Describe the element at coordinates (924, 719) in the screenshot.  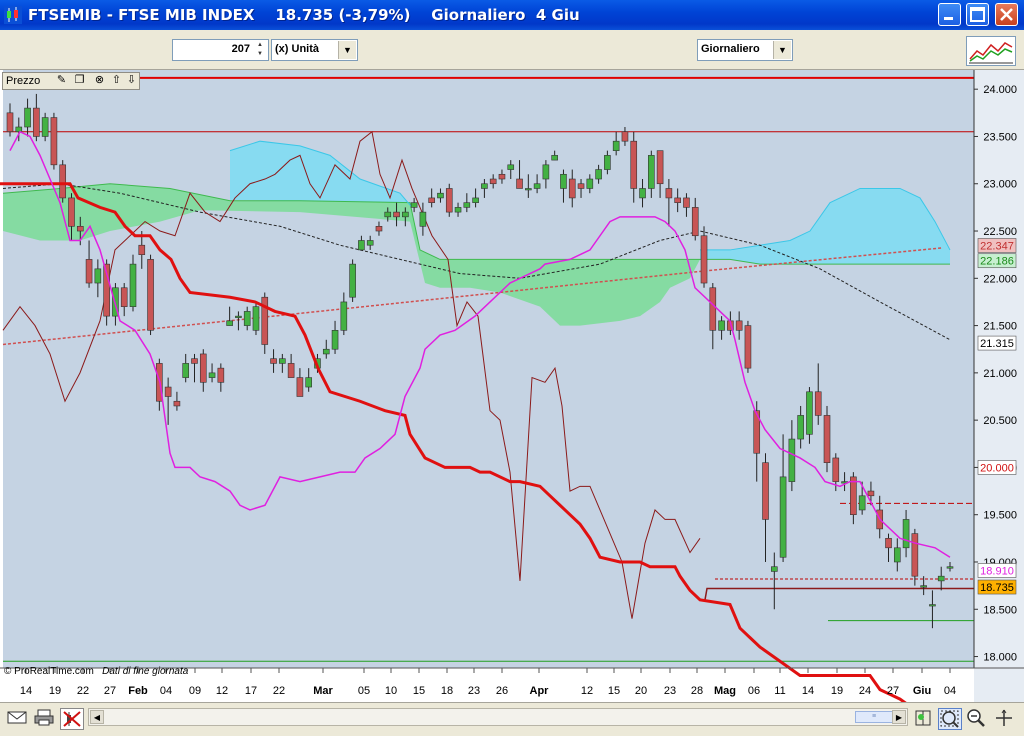
I see `zoom-fit-button` at that location.